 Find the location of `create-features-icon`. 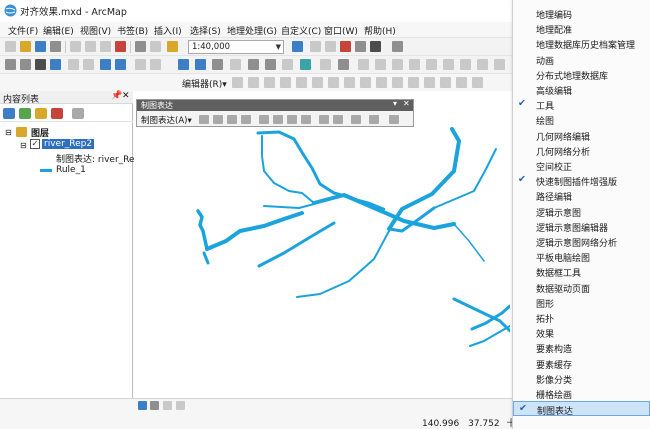

create-features-icon is located at coordinates (381, 82).